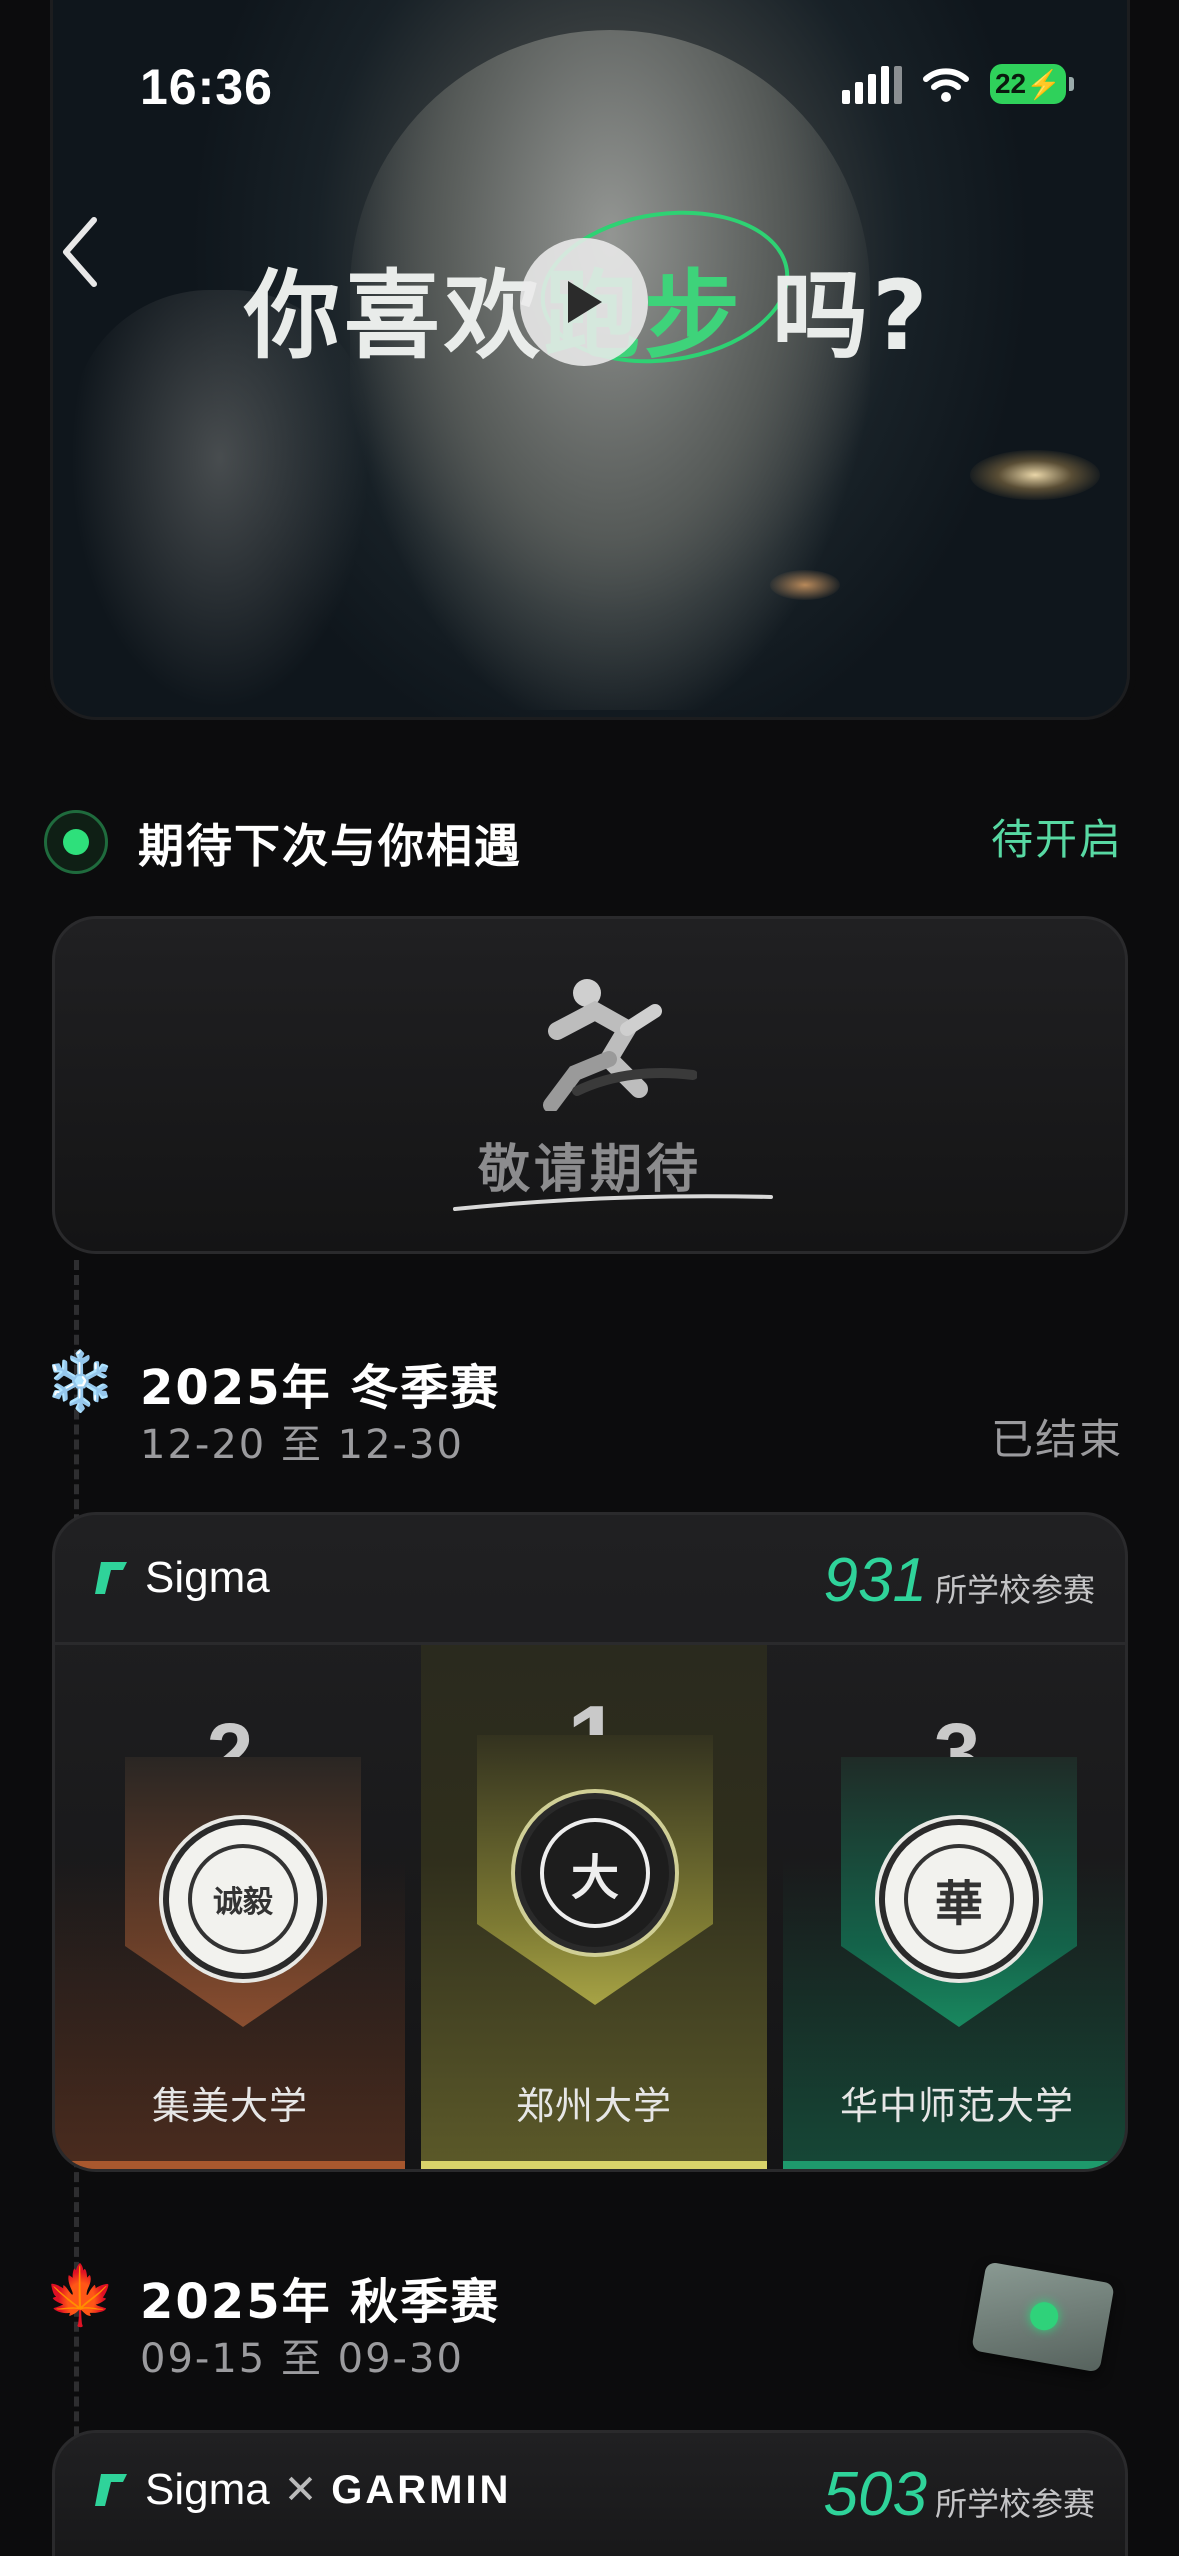 The width and height of the screenshot is (1179, 2556). I want to click on brand-logo: Sigma, so click(181, 1578).